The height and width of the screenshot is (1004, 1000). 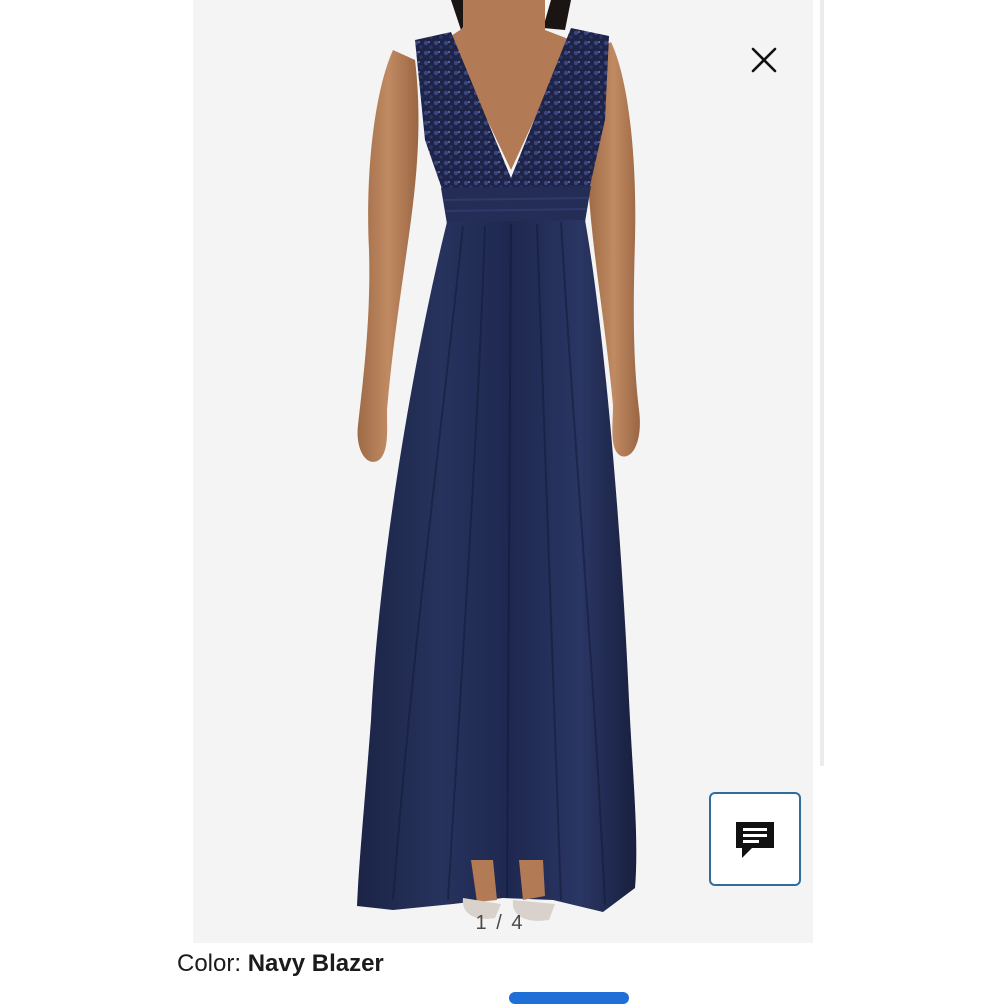 I want to click on chat-icon, so click(x=755, y=840).